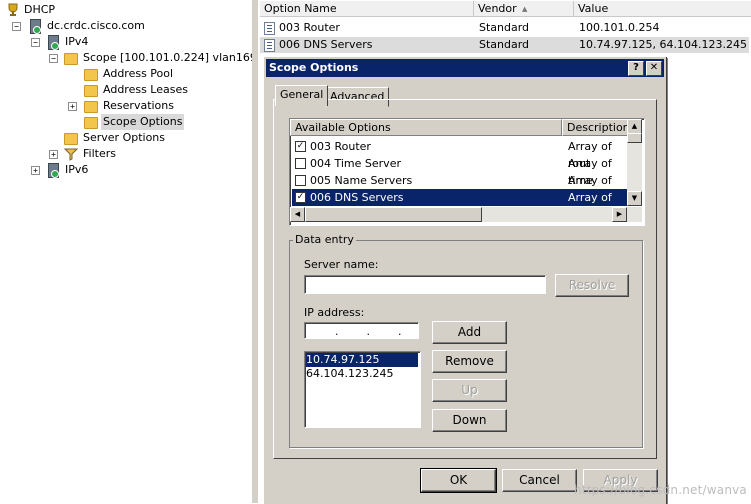  What do you see at coordinates (362, 389) in the screenshot?
I see `ip-address-list: 10.74.97.125 64.104.123.245` at bounding box center [362, 389].